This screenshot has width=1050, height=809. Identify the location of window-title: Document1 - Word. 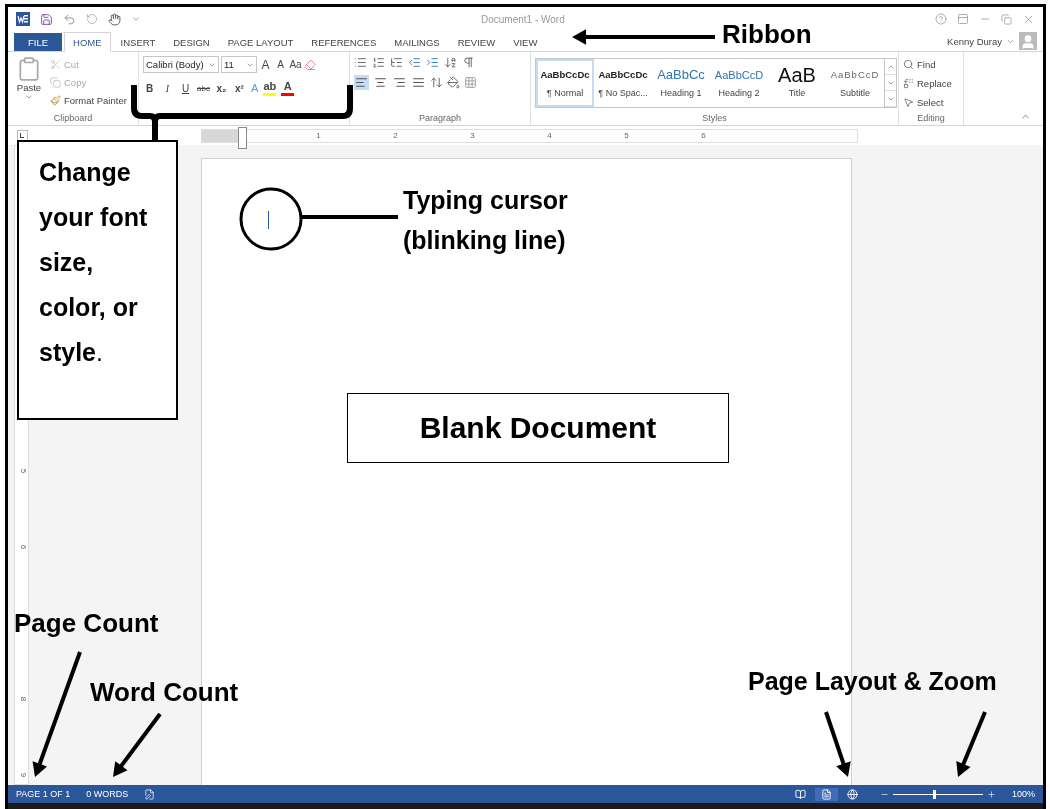
(523, 19).